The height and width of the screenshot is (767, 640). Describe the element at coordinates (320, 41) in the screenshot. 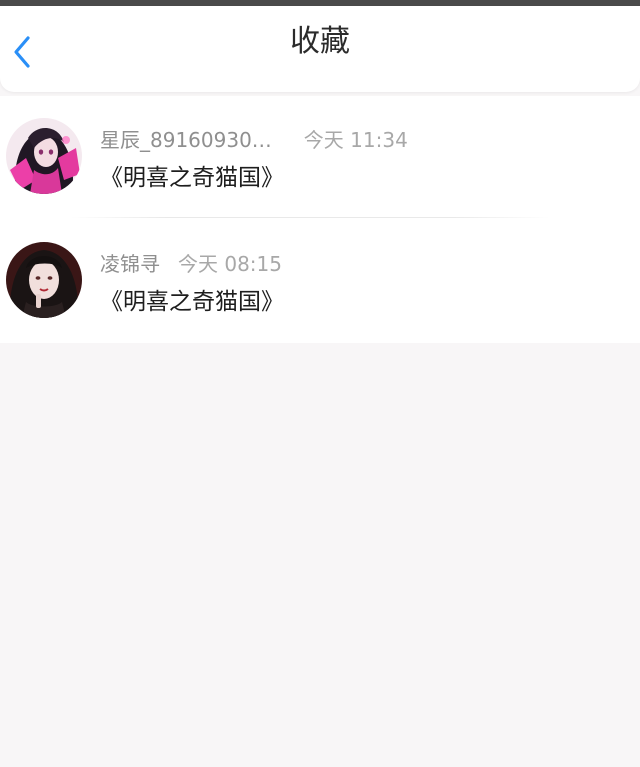

I see `page-title: 收藏` at that location.